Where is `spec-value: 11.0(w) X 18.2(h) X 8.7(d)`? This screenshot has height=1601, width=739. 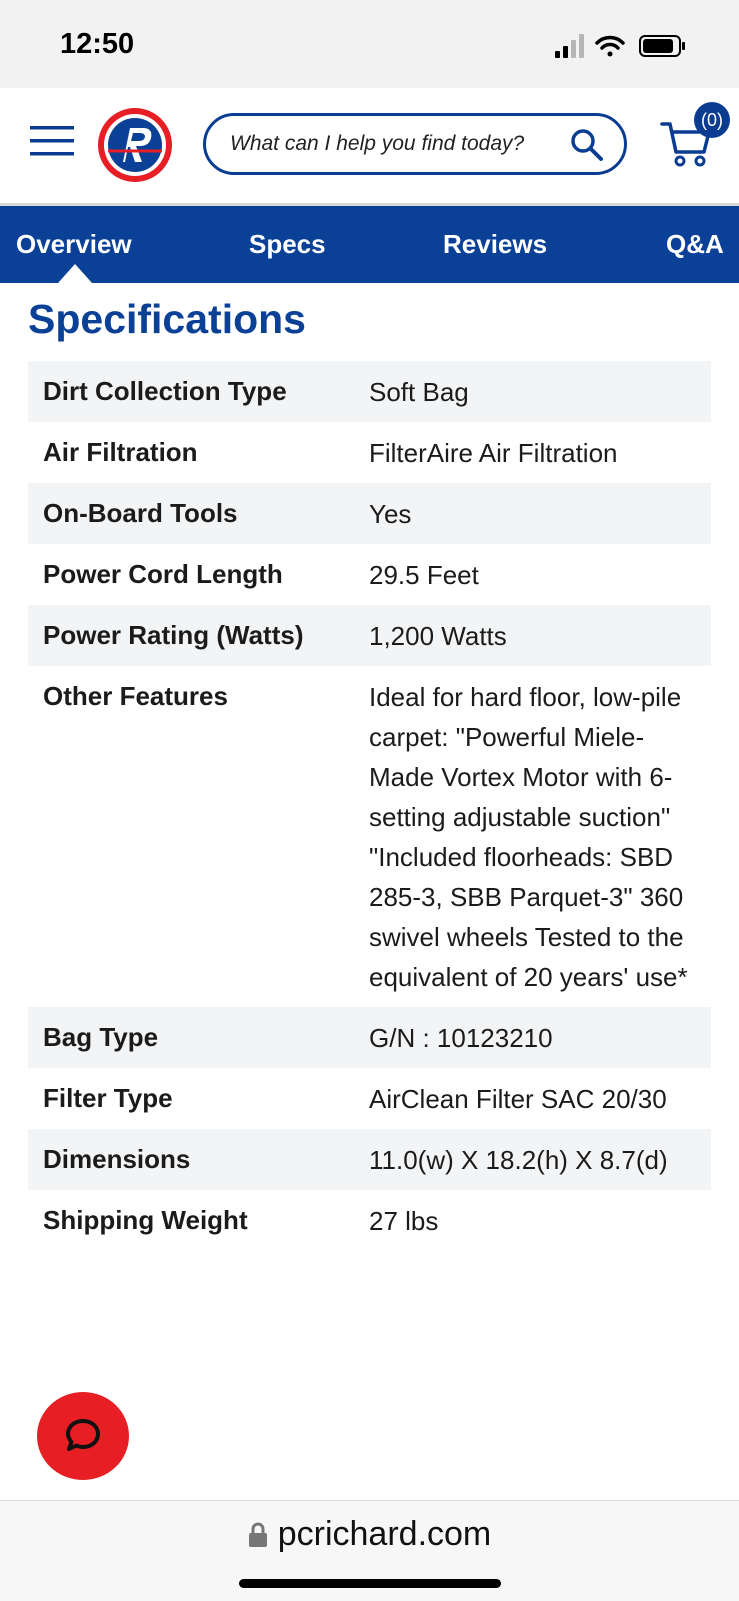 spec-value: 11.0(w) X 18.2(h) X 8.7(d) is located at coordinates (518, 1160).